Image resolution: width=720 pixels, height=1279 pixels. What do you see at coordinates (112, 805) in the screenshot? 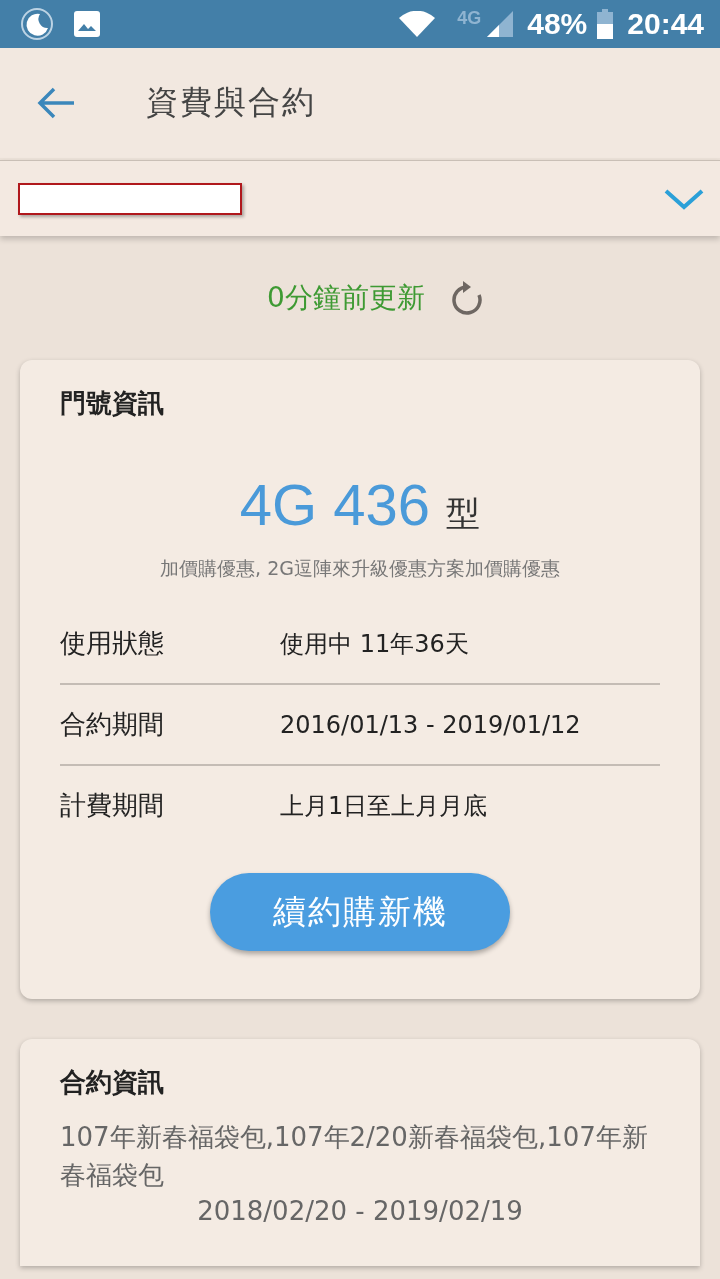
I see `info-label: 計費期間` at bounding box center [112, 805].